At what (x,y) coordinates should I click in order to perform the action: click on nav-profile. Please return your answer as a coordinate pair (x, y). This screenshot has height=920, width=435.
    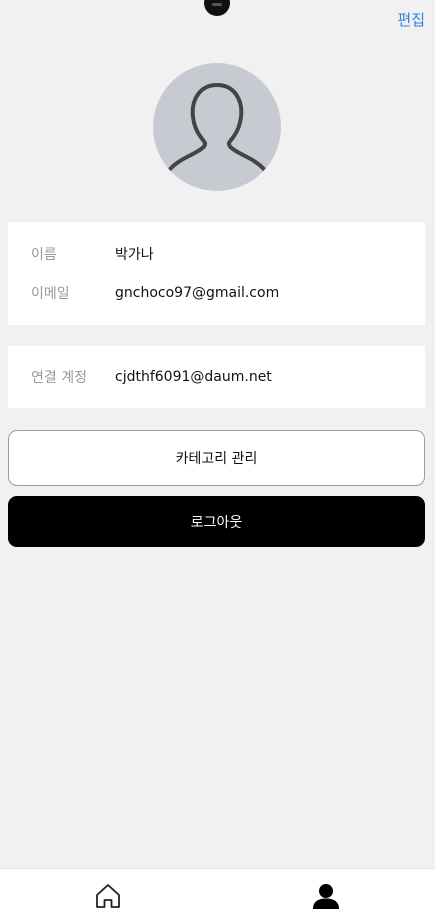
    Looking at the image, I should click on (326, 896).